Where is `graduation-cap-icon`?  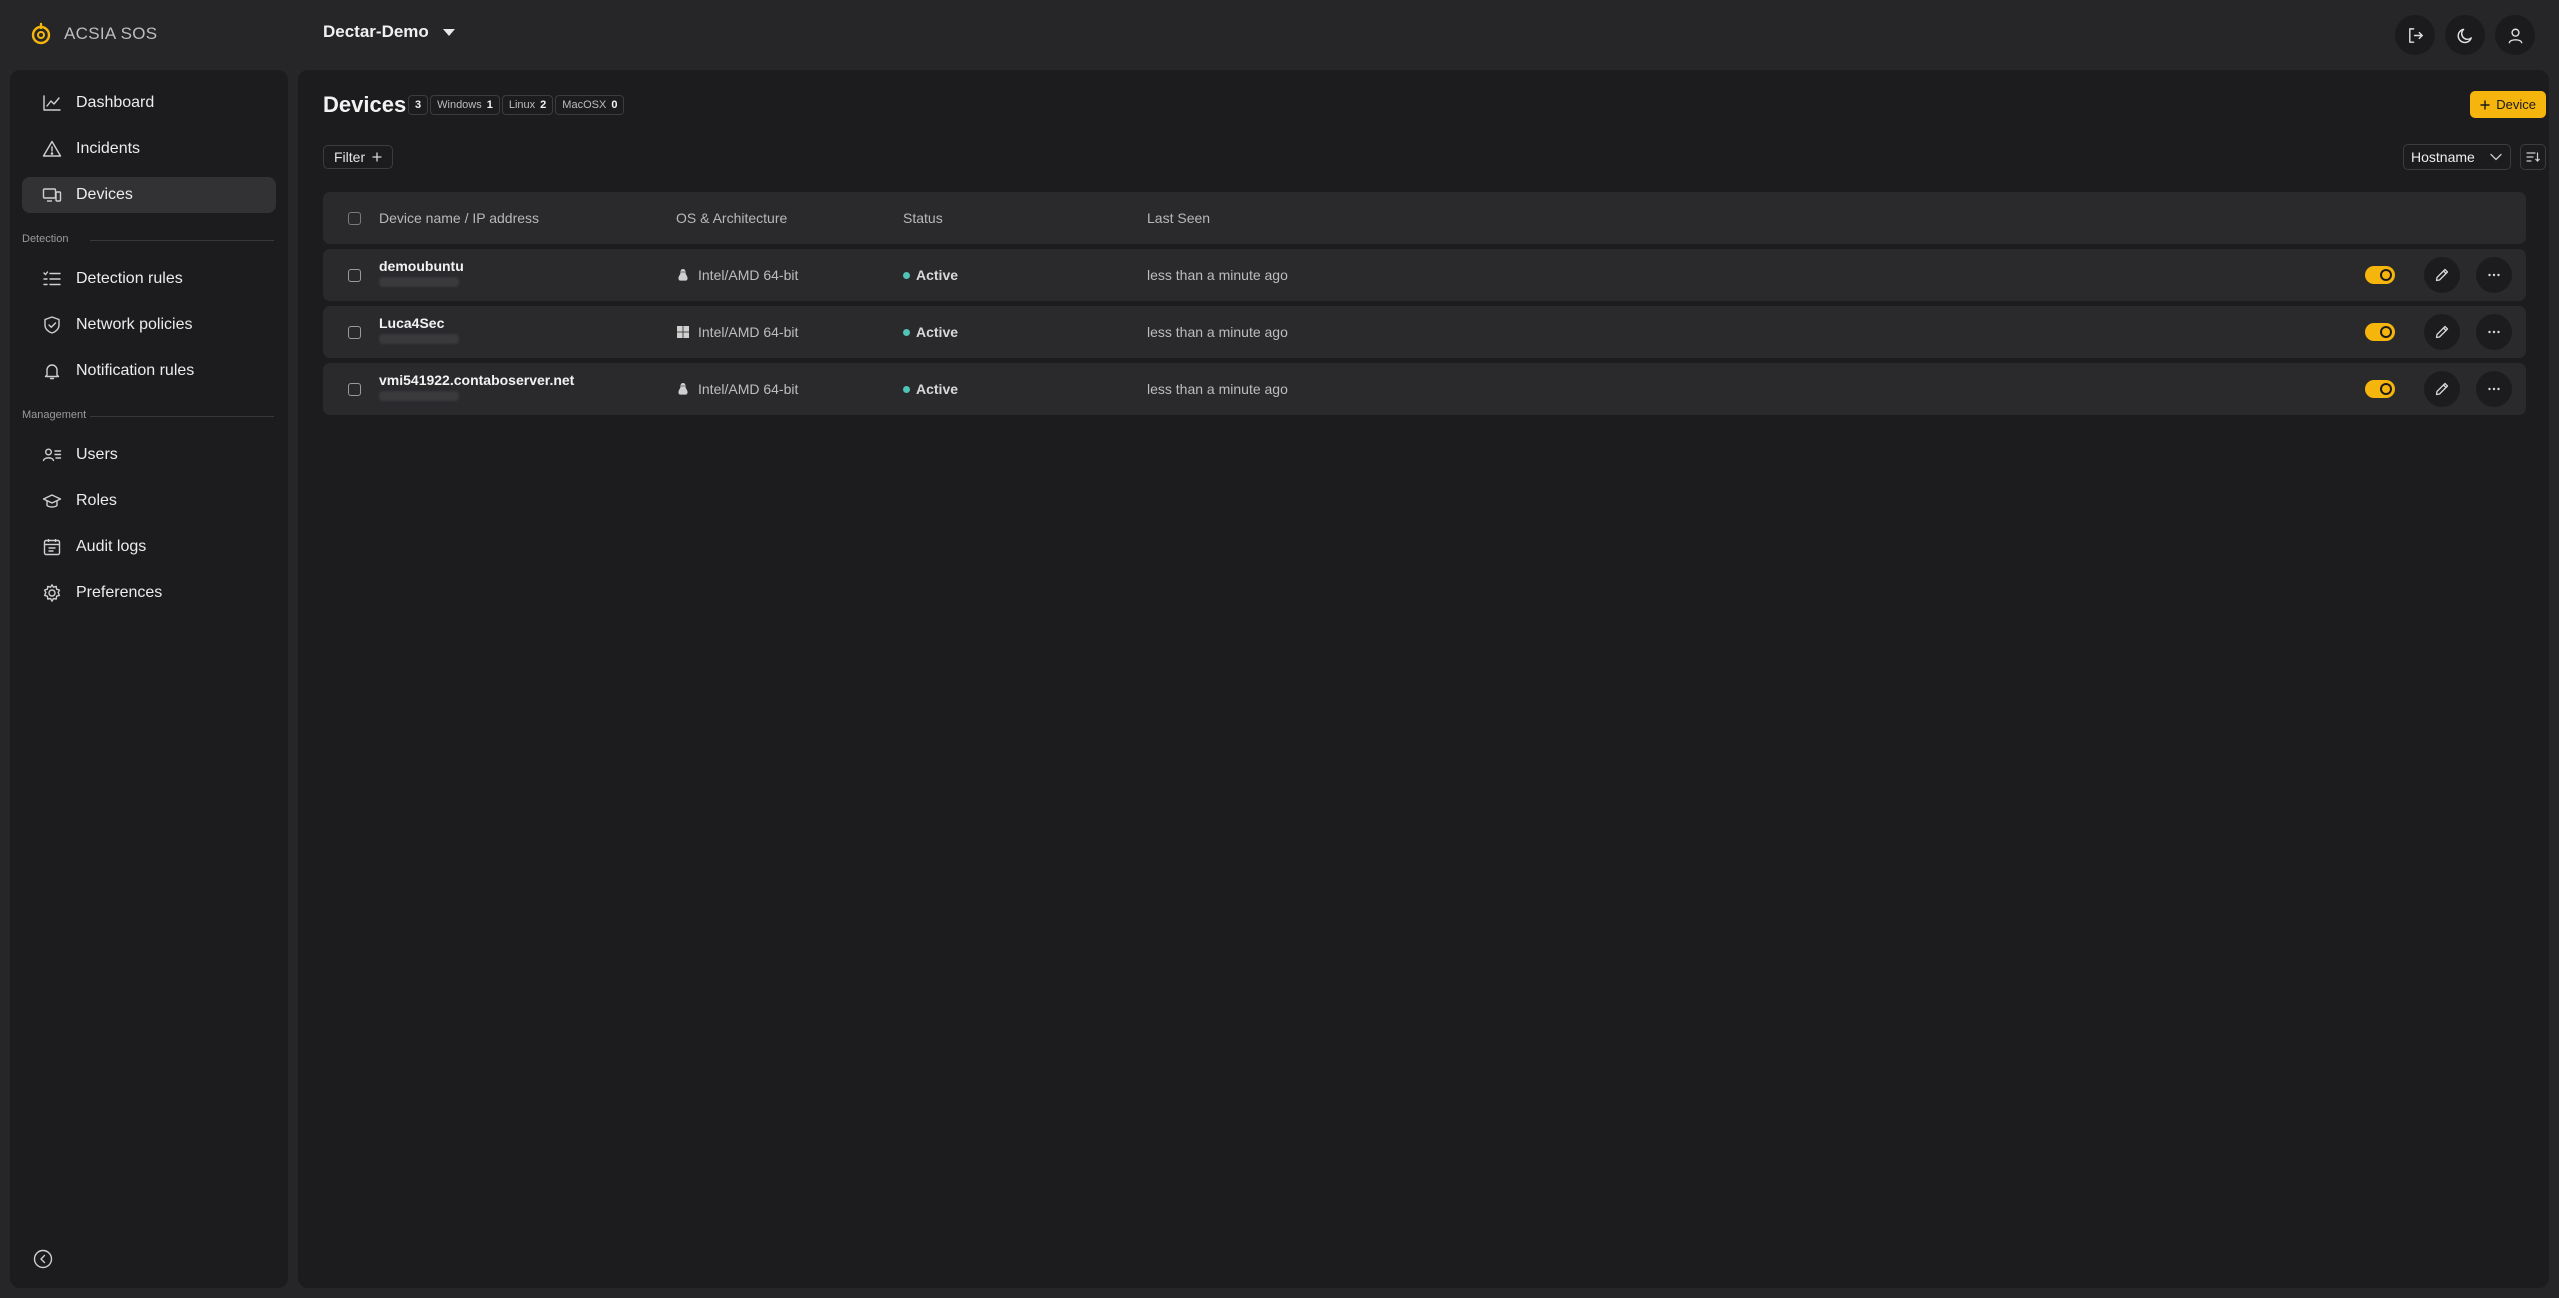 graduation-cap-icon is located at coordinates (52, 501).